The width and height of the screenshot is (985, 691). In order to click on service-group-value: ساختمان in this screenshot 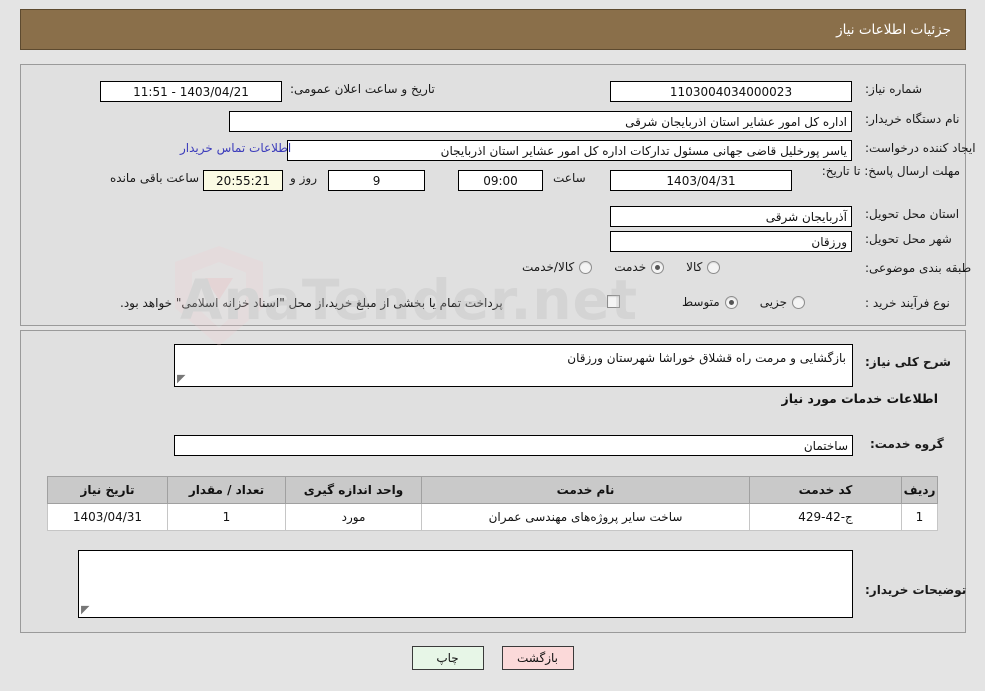, I will do `click(513, 445)`.